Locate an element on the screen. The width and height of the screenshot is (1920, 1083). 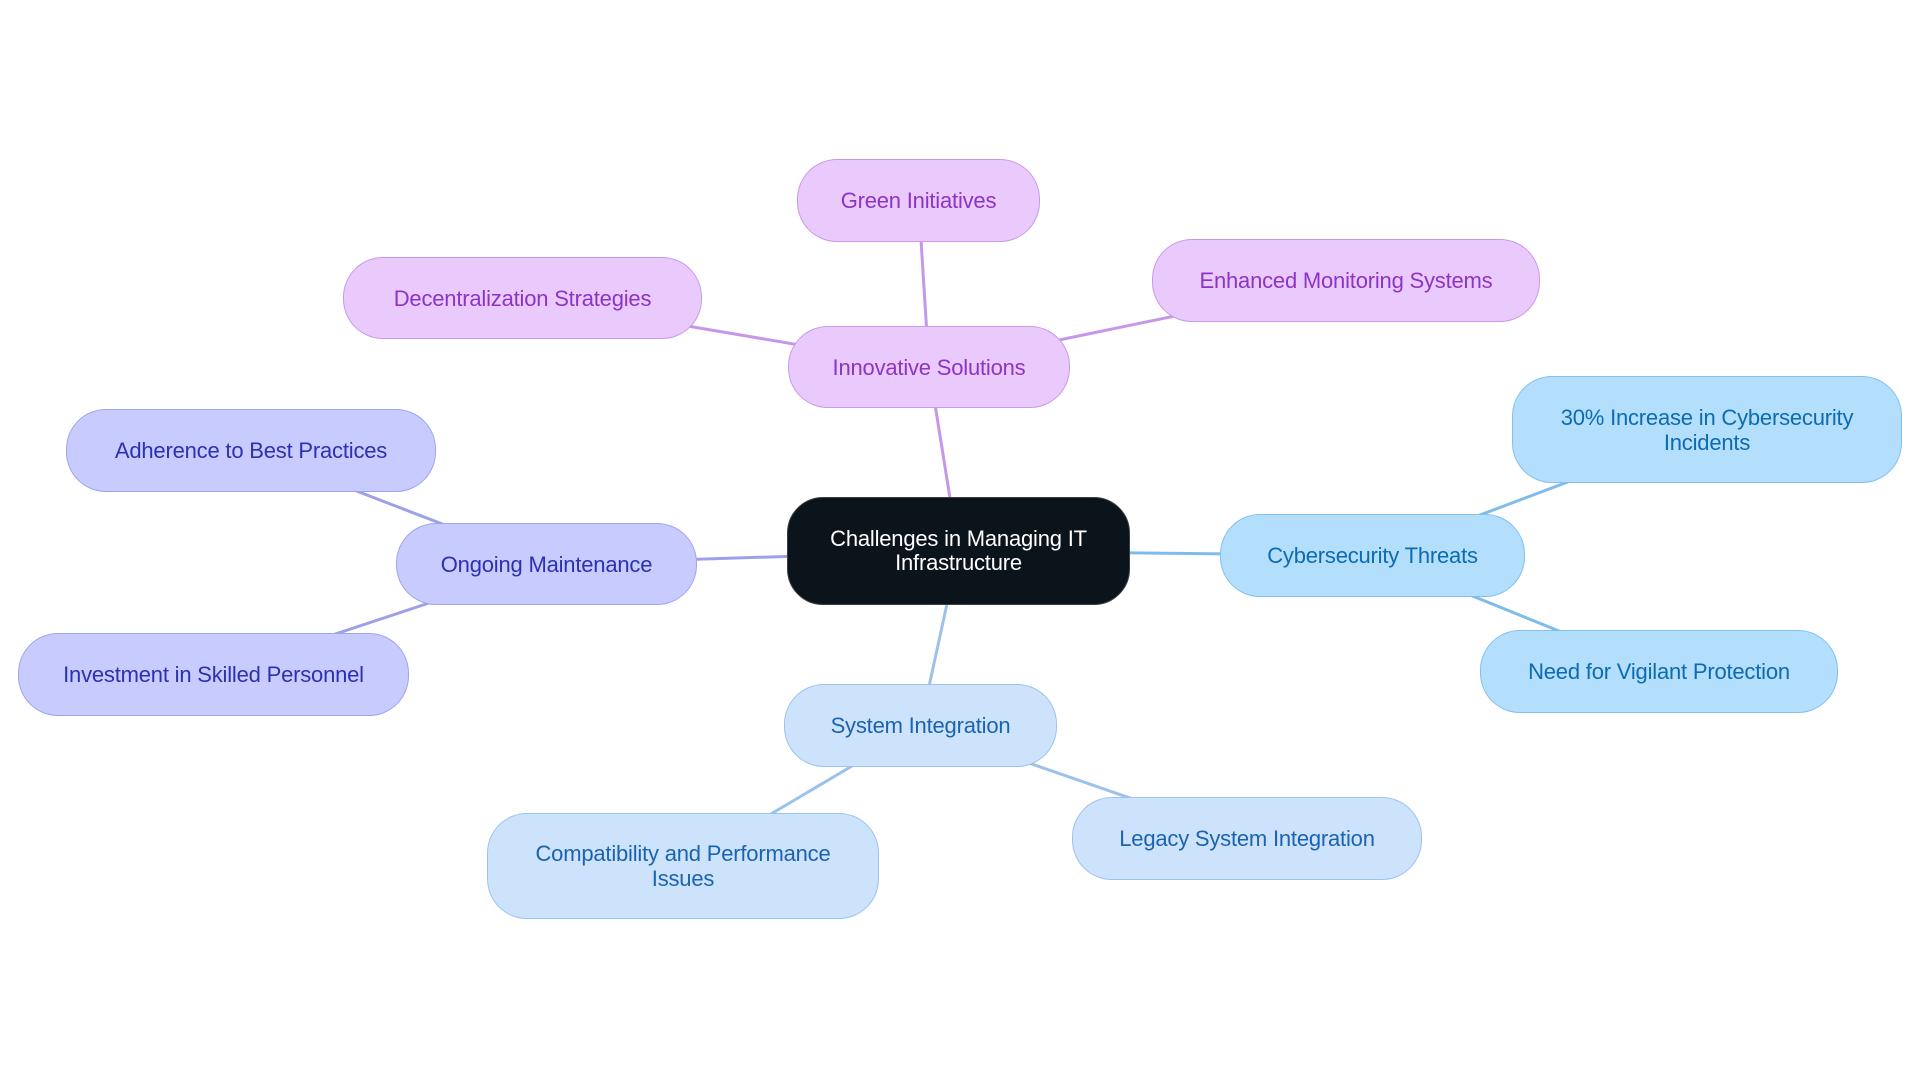
node-label: System Integration is located at coordinates (920, 725).